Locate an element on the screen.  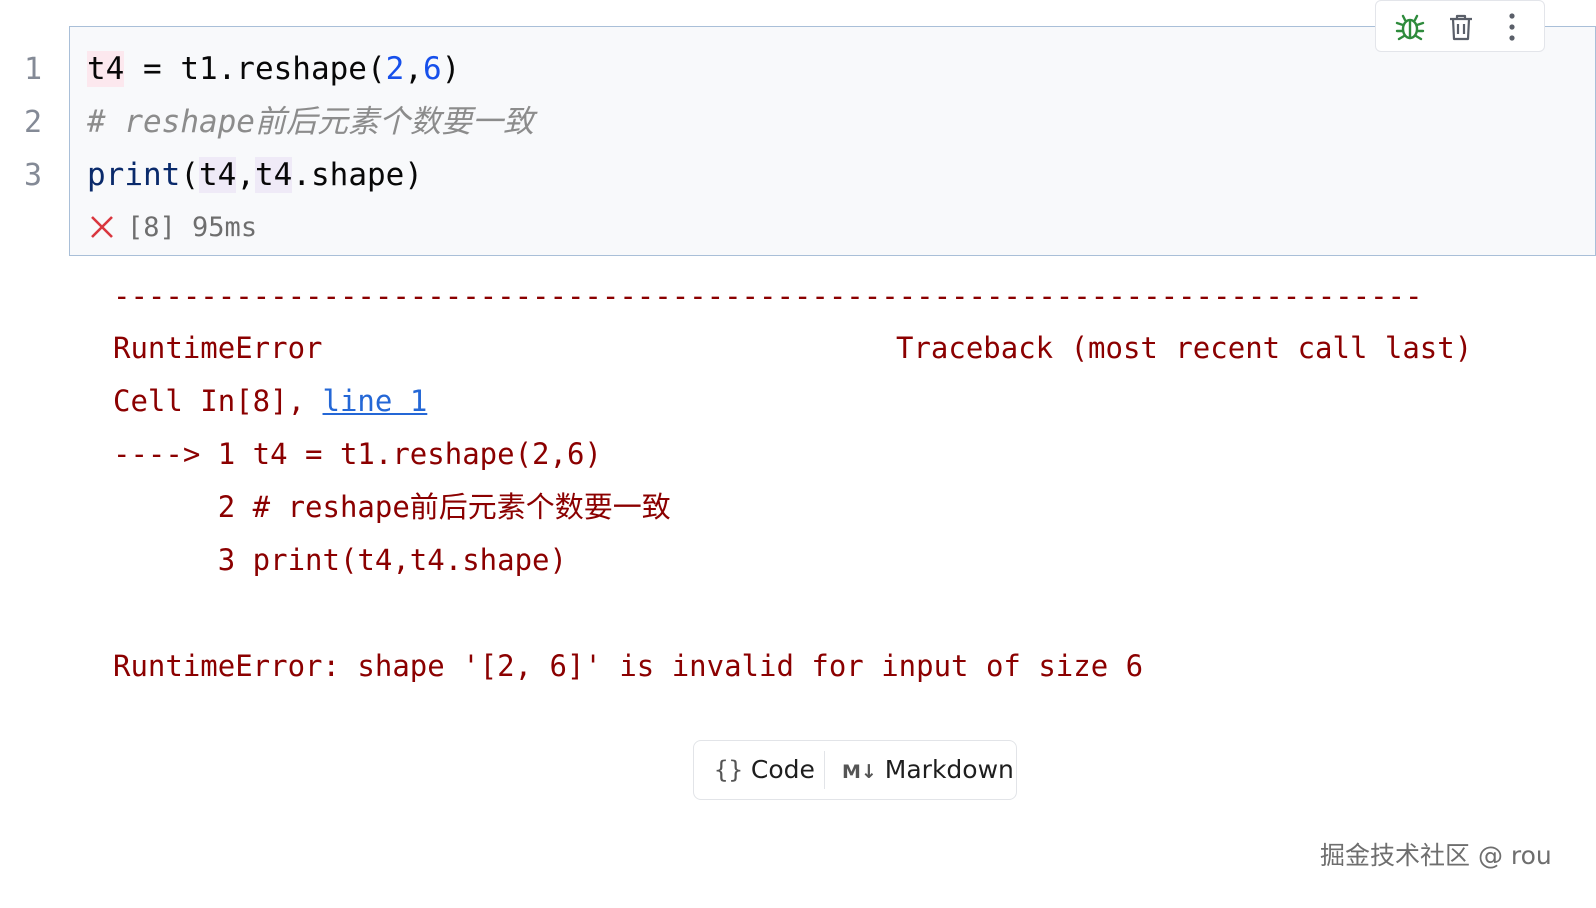
more-vertical-icon is located at coordinates (1512, 27).